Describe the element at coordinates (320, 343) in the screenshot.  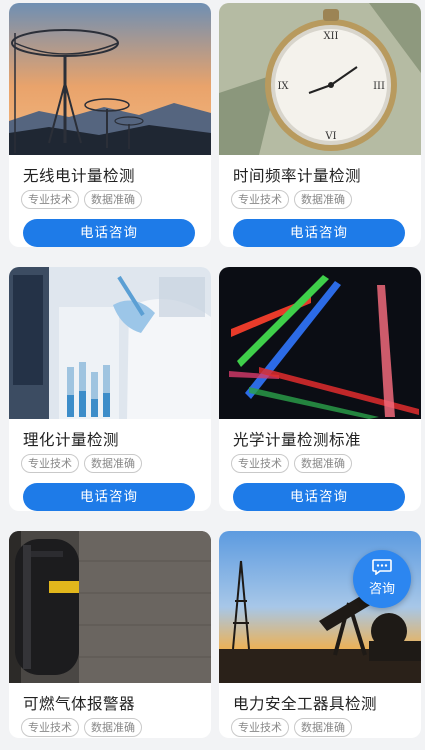
I see `card-image-light-beams` at that location.